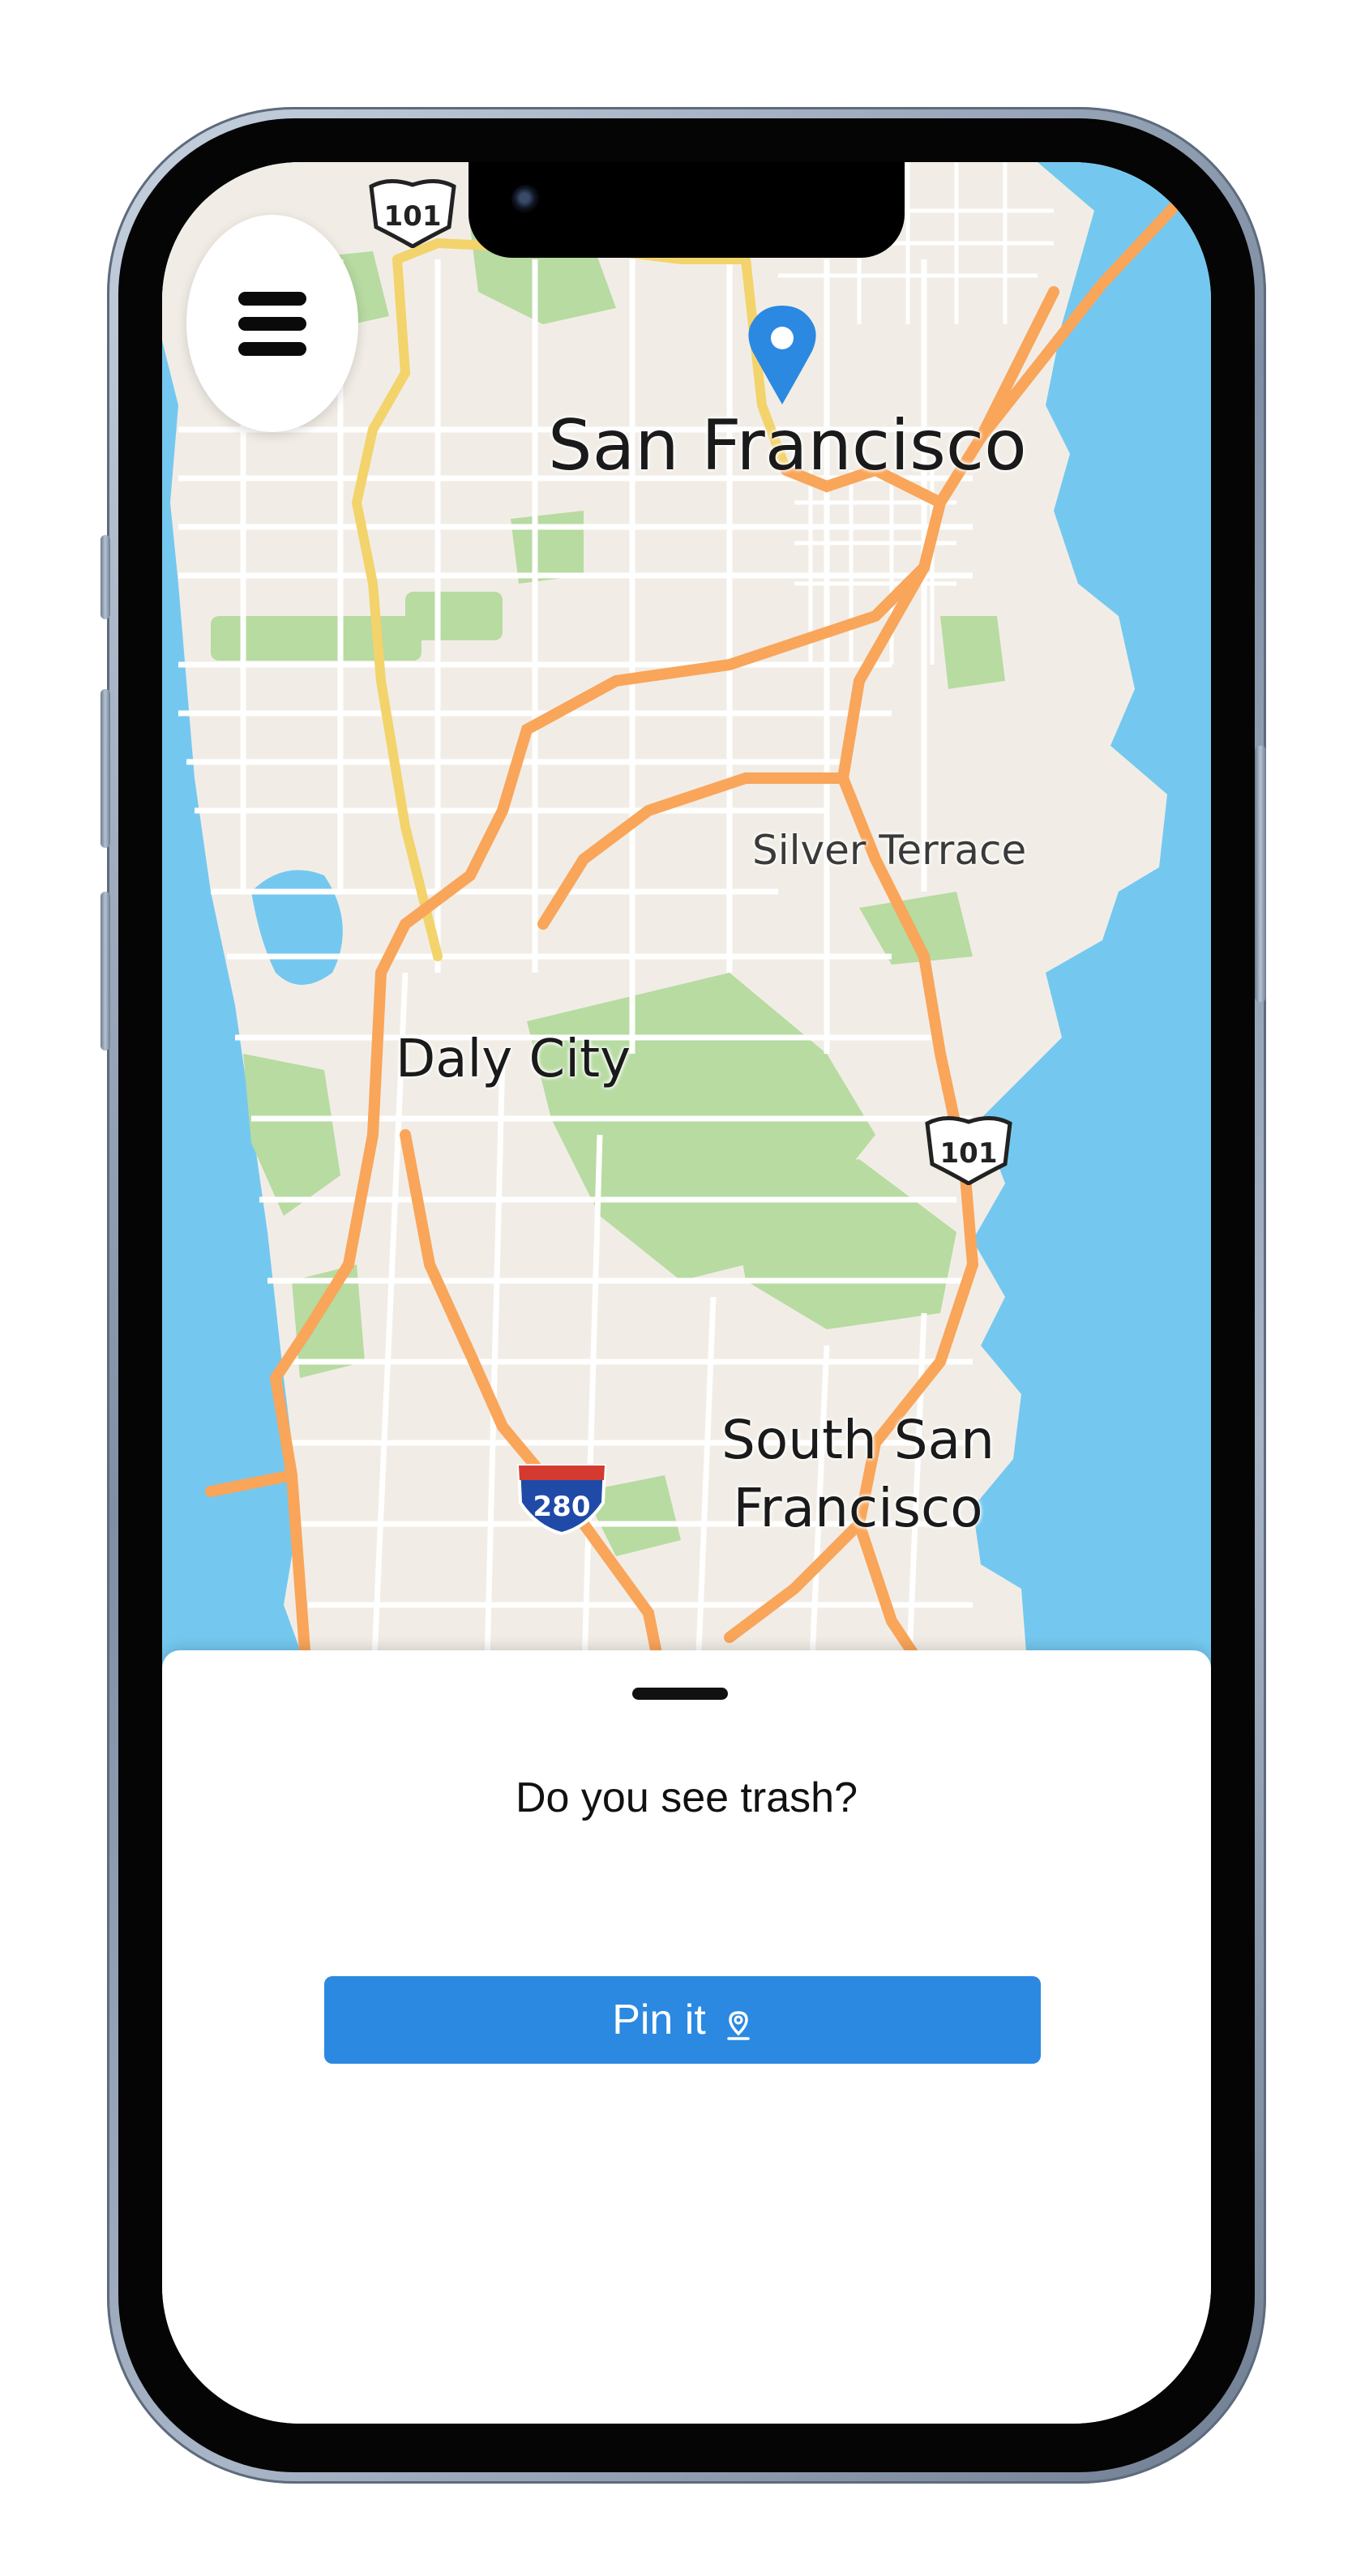 This screenshot has width=1365, height=2576. Describe the element at coordinates (858, 1440) in the screenshot. I see `map-label-south-sf-line1: South San` at that location.